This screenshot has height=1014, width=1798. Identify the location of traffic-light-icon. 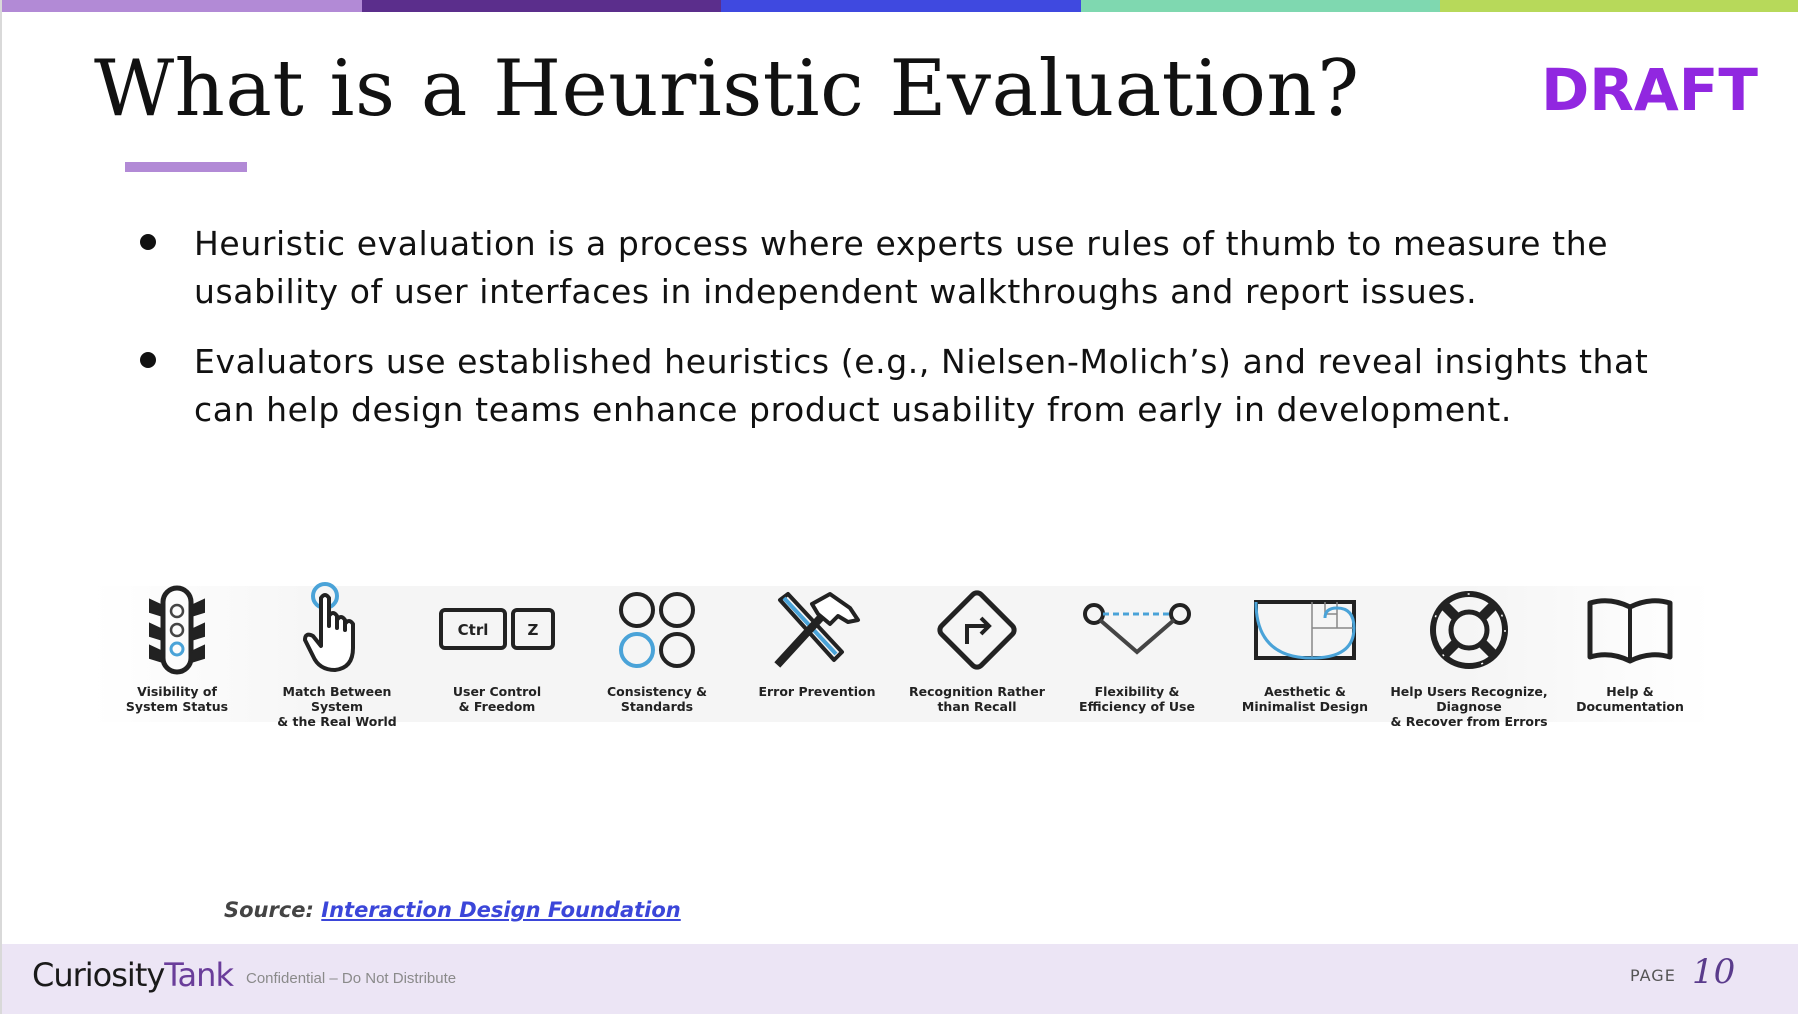
(177, 630).